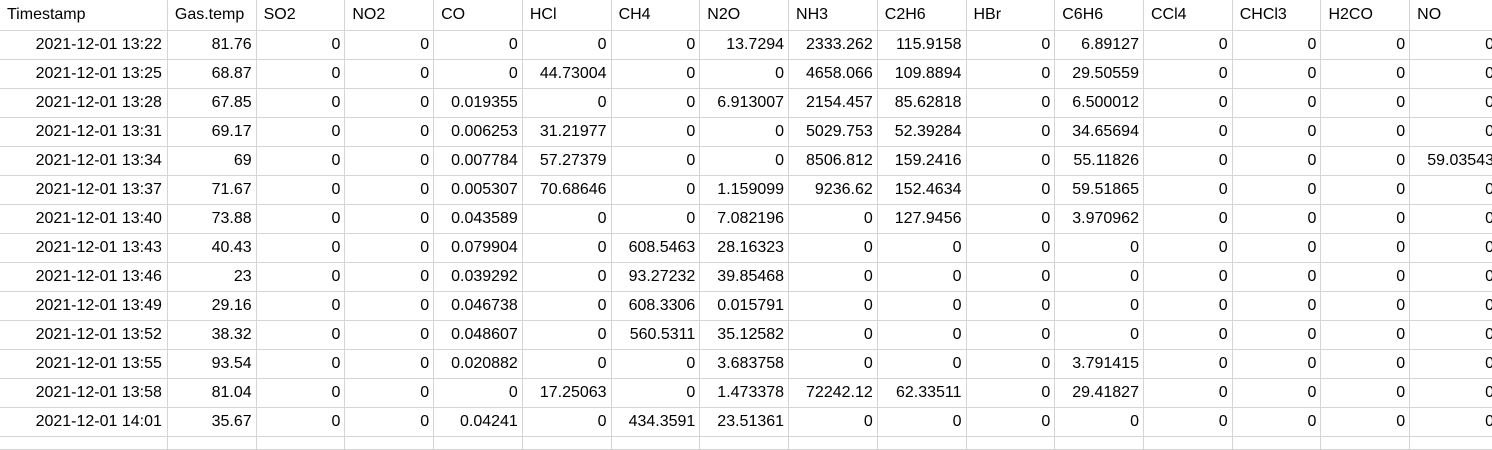 The height and width of the screenshot is (450, 1492). What do you see at coordinates (1277, 15) in the screenshot?
I see `column-header-cell: CHCl3` at bounding box center [1277, 15].